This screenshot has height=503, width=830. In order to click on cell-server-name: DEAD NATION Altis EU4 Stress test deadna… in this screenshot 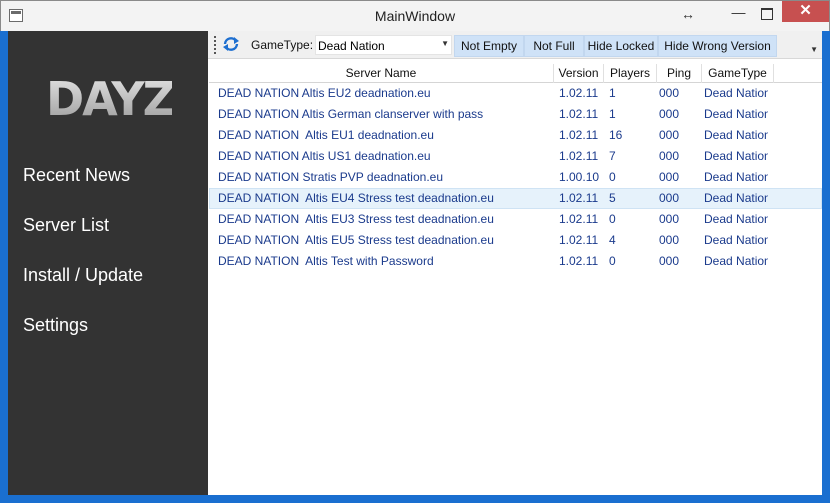, I will do `click(356, 198)`.